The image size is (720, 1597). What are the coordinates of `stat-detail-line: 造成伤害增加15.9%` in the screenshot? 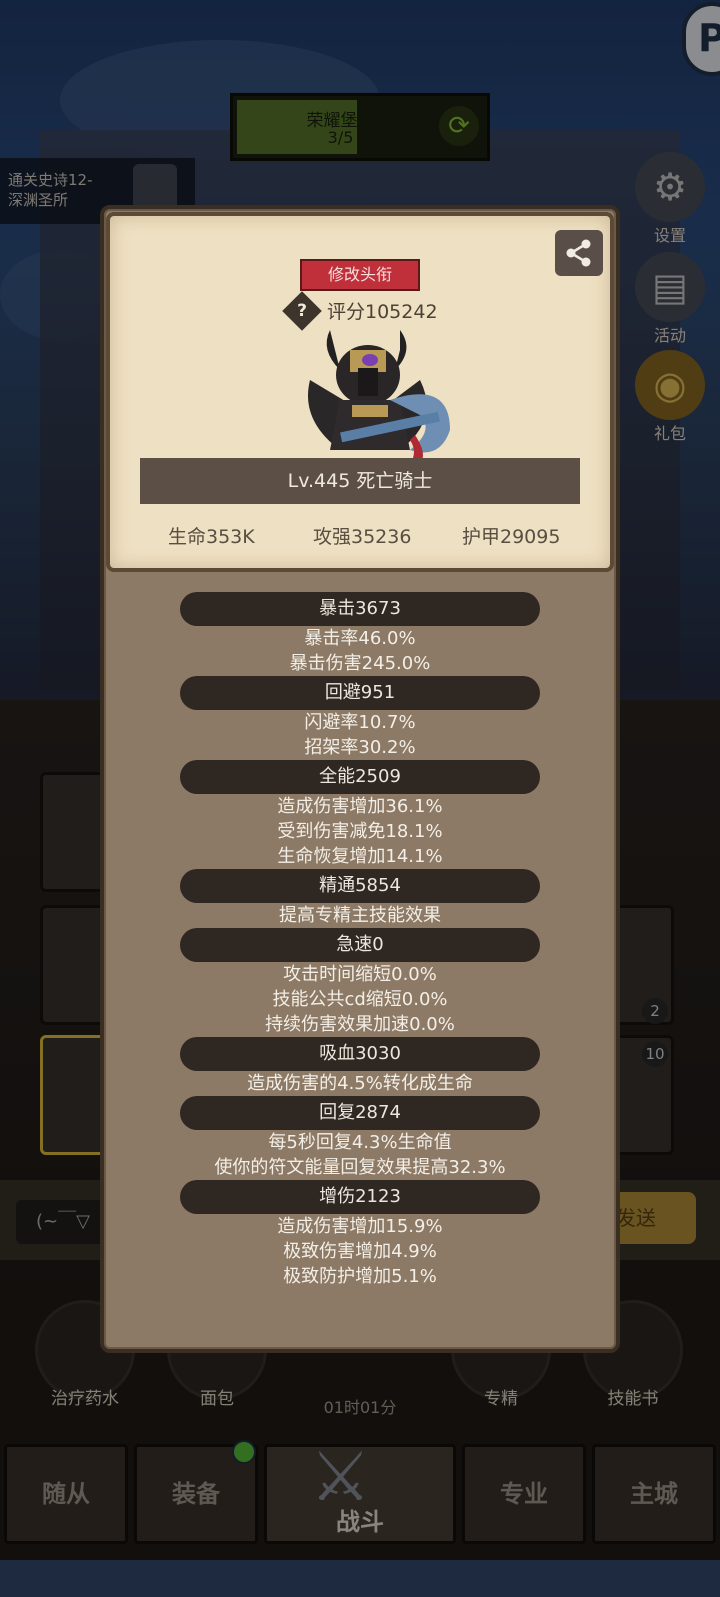 It's located at (360, 1226).